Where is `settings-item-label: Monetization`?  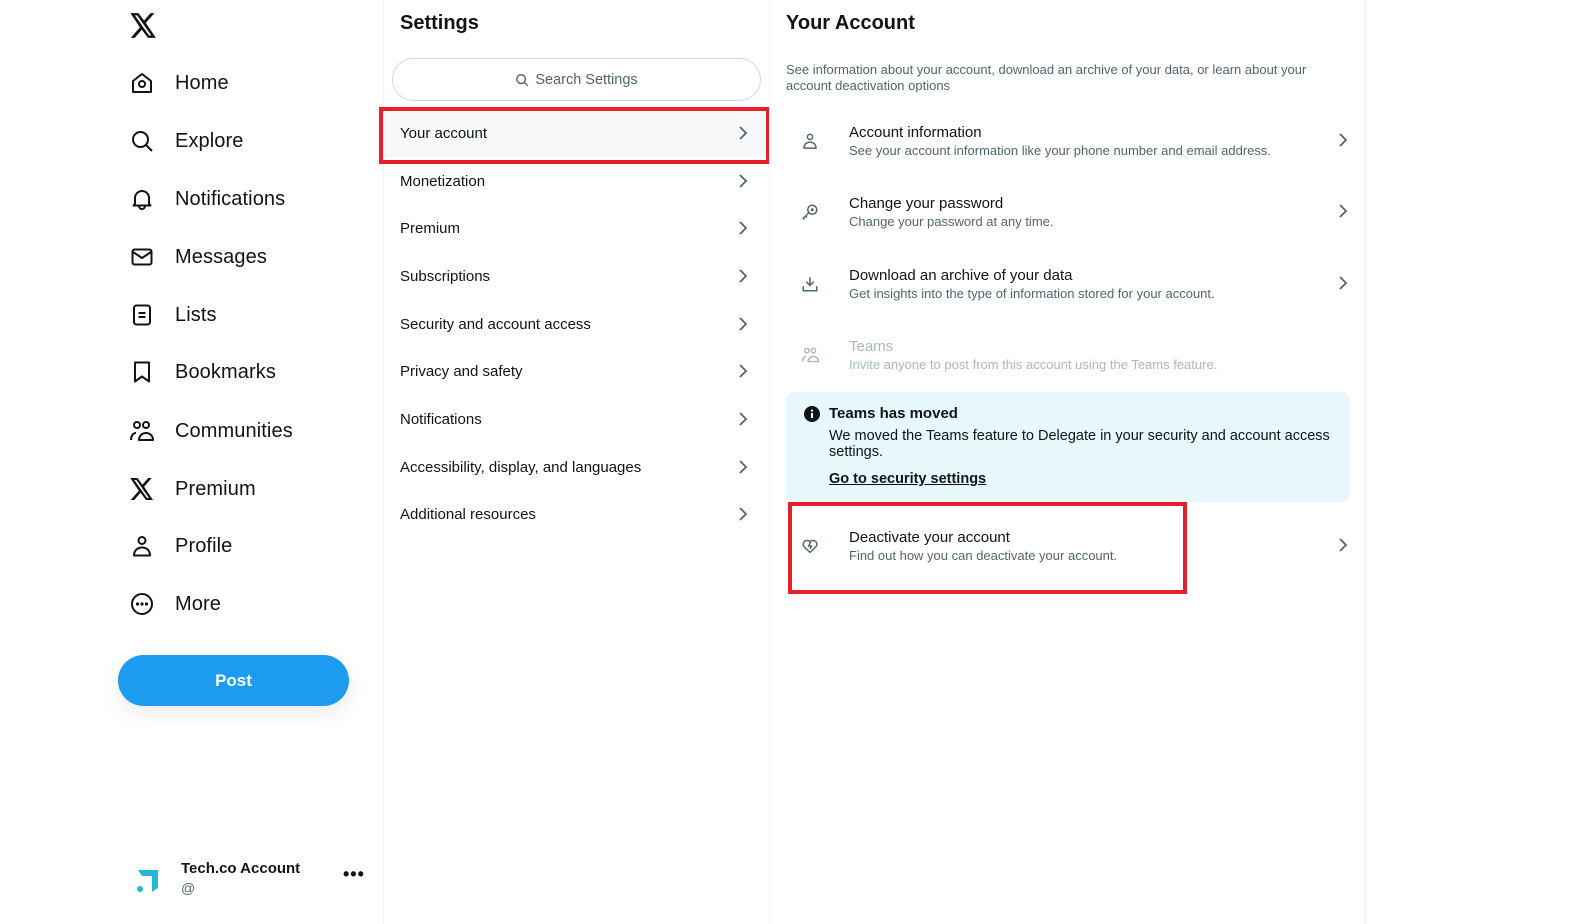 settings-item-label: Monetization is located at coordinates (443, 181).